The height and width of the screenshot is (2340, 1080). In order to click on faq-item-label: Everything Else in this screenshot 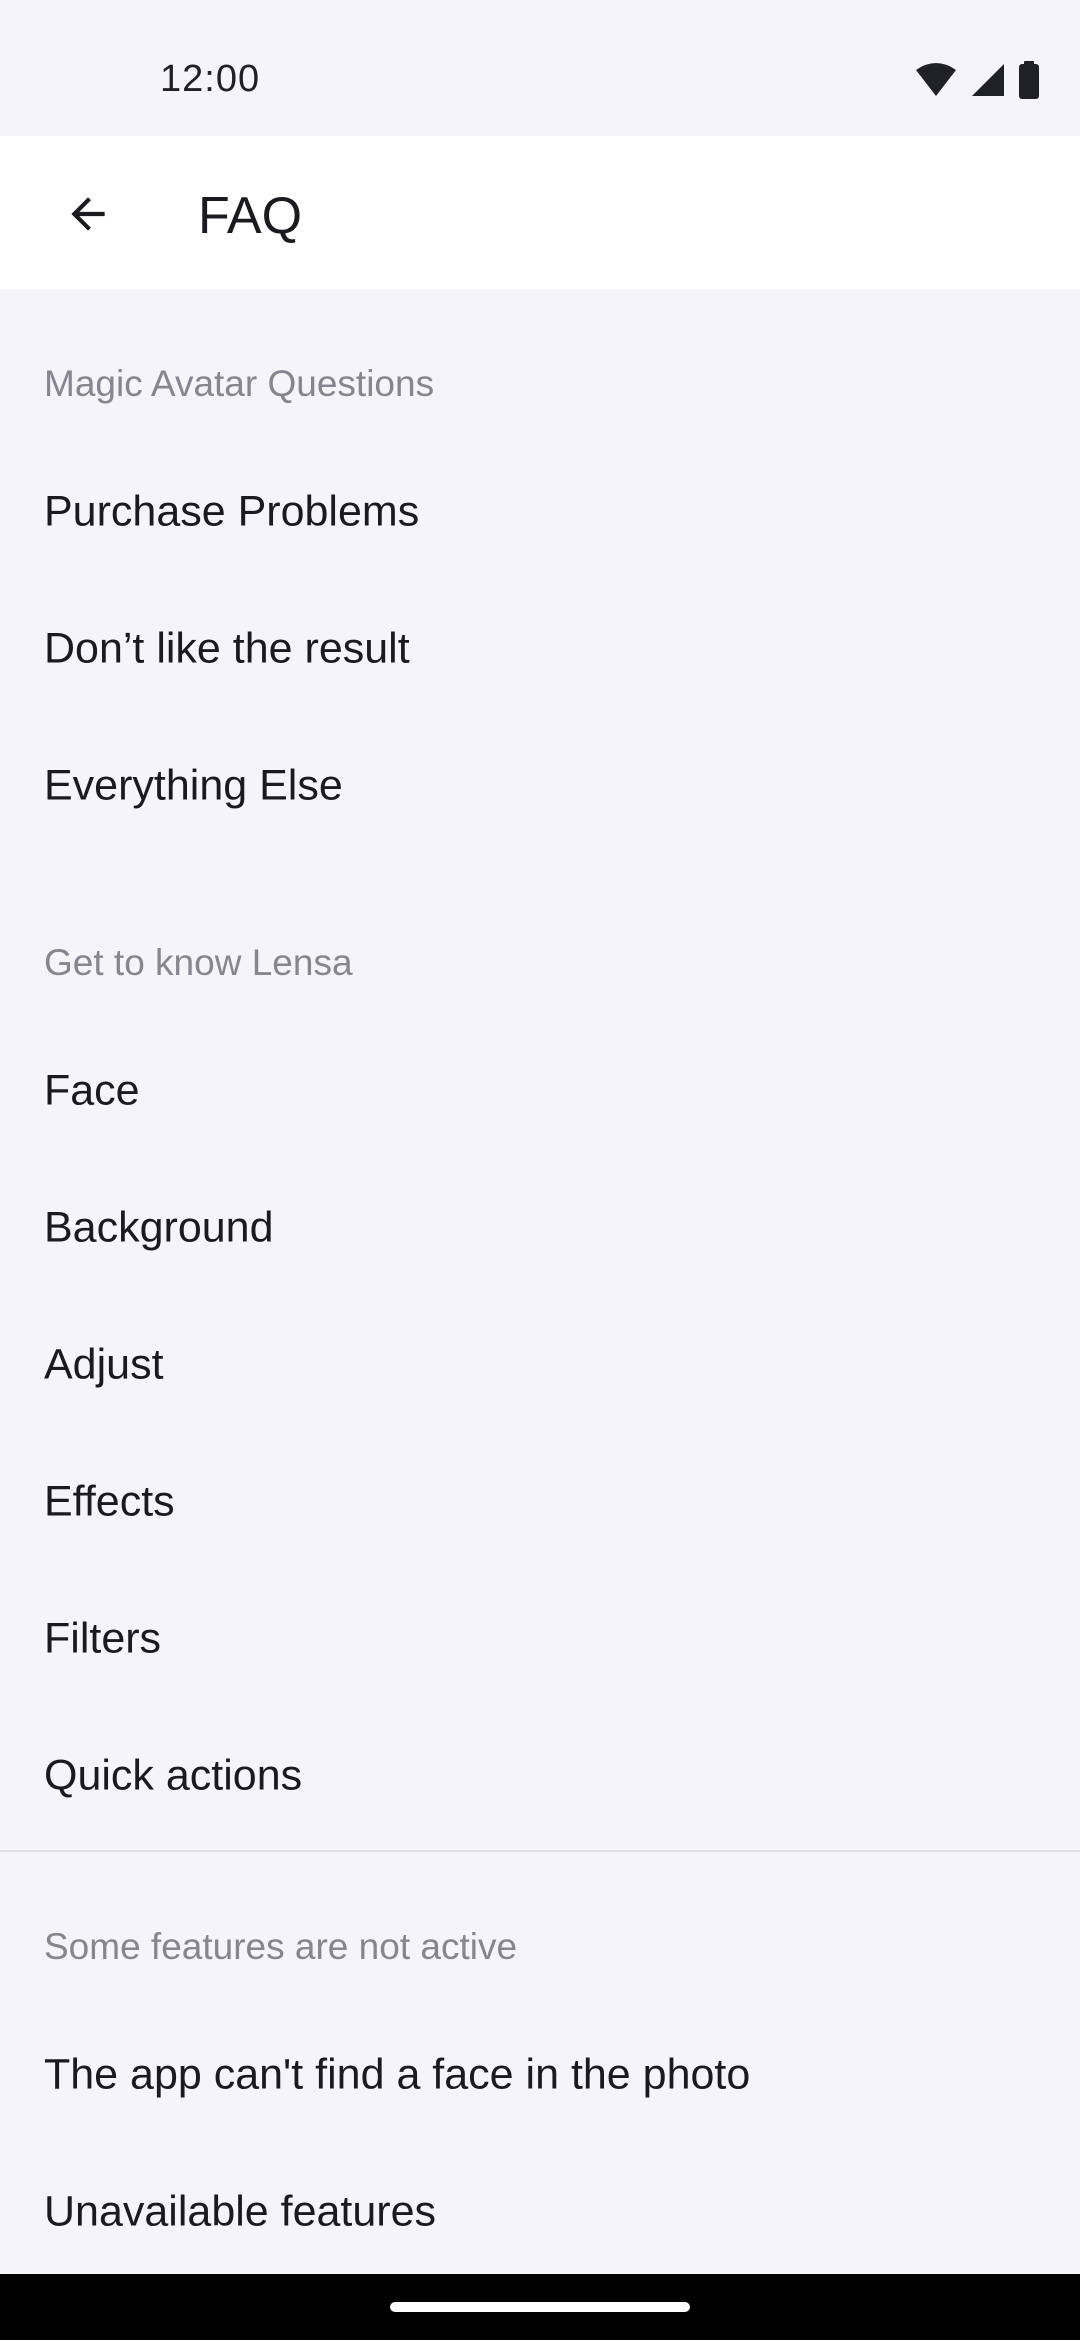, I will do `click(193, 785)`.